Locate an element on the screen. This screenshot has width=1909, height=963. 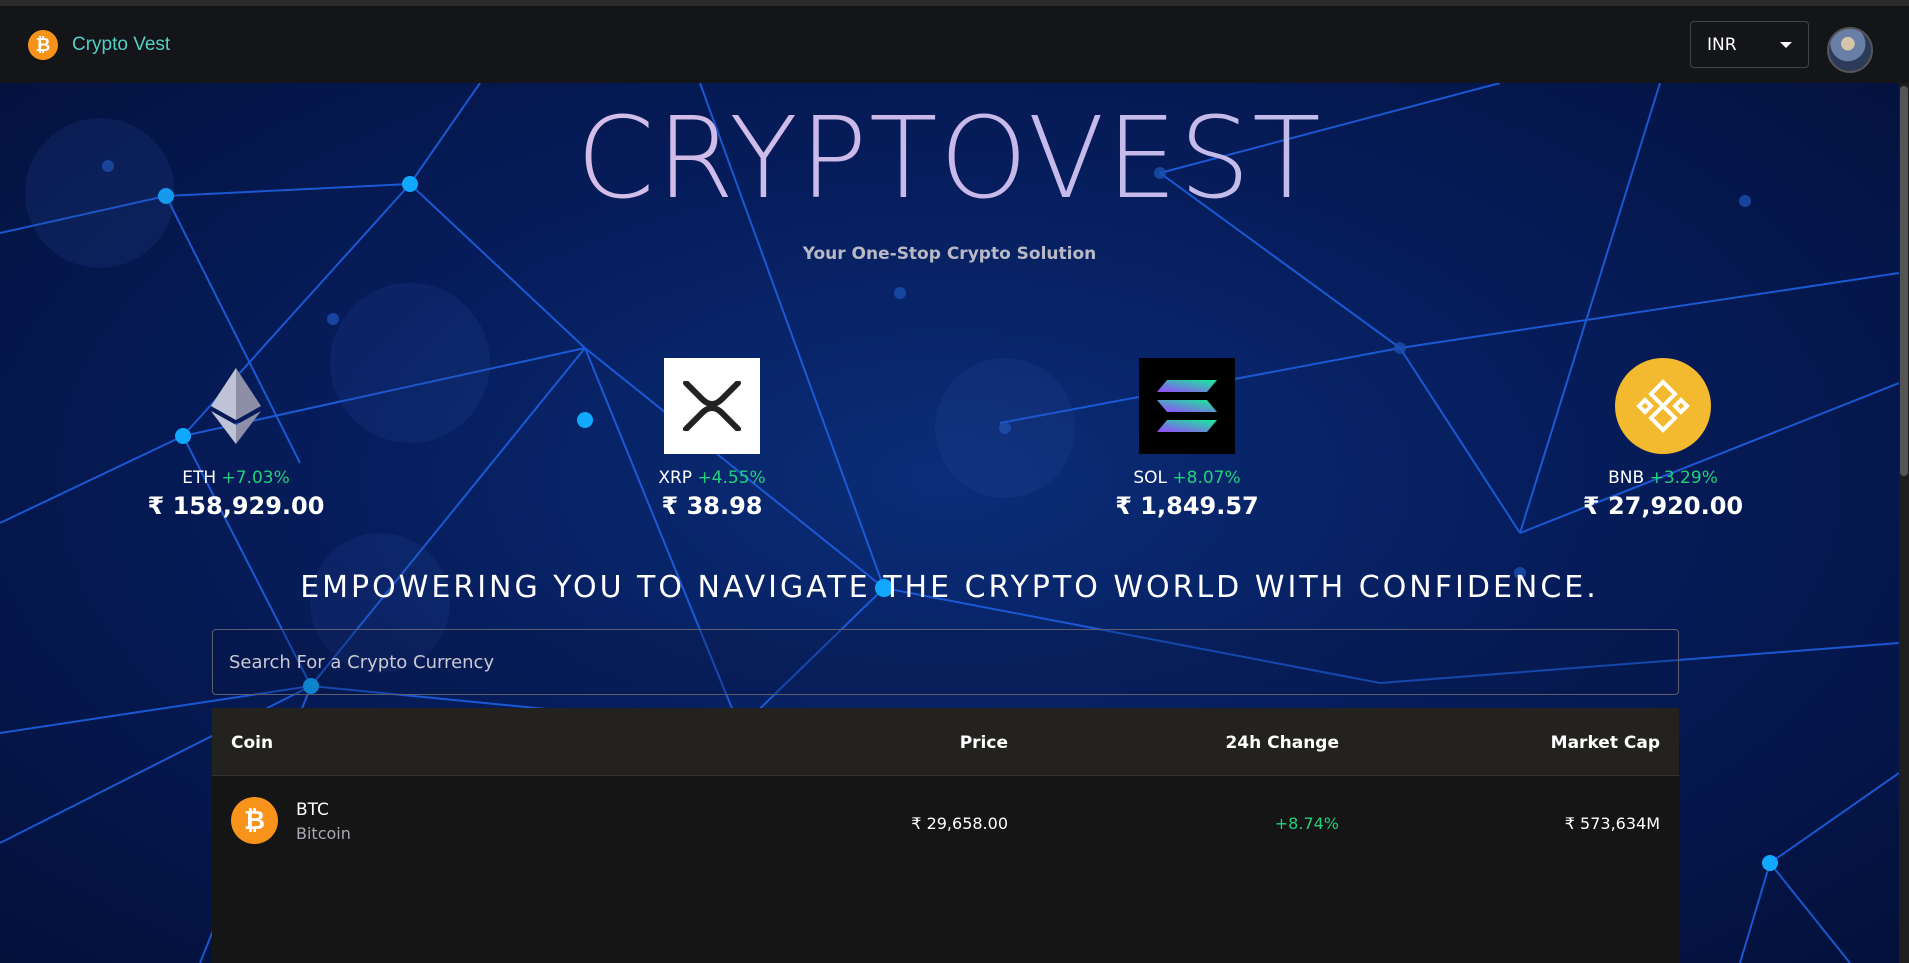
trending-coin-bnb: BNB +3.29% ₹ 27,920.00 is located at coordinates (1663, 439).